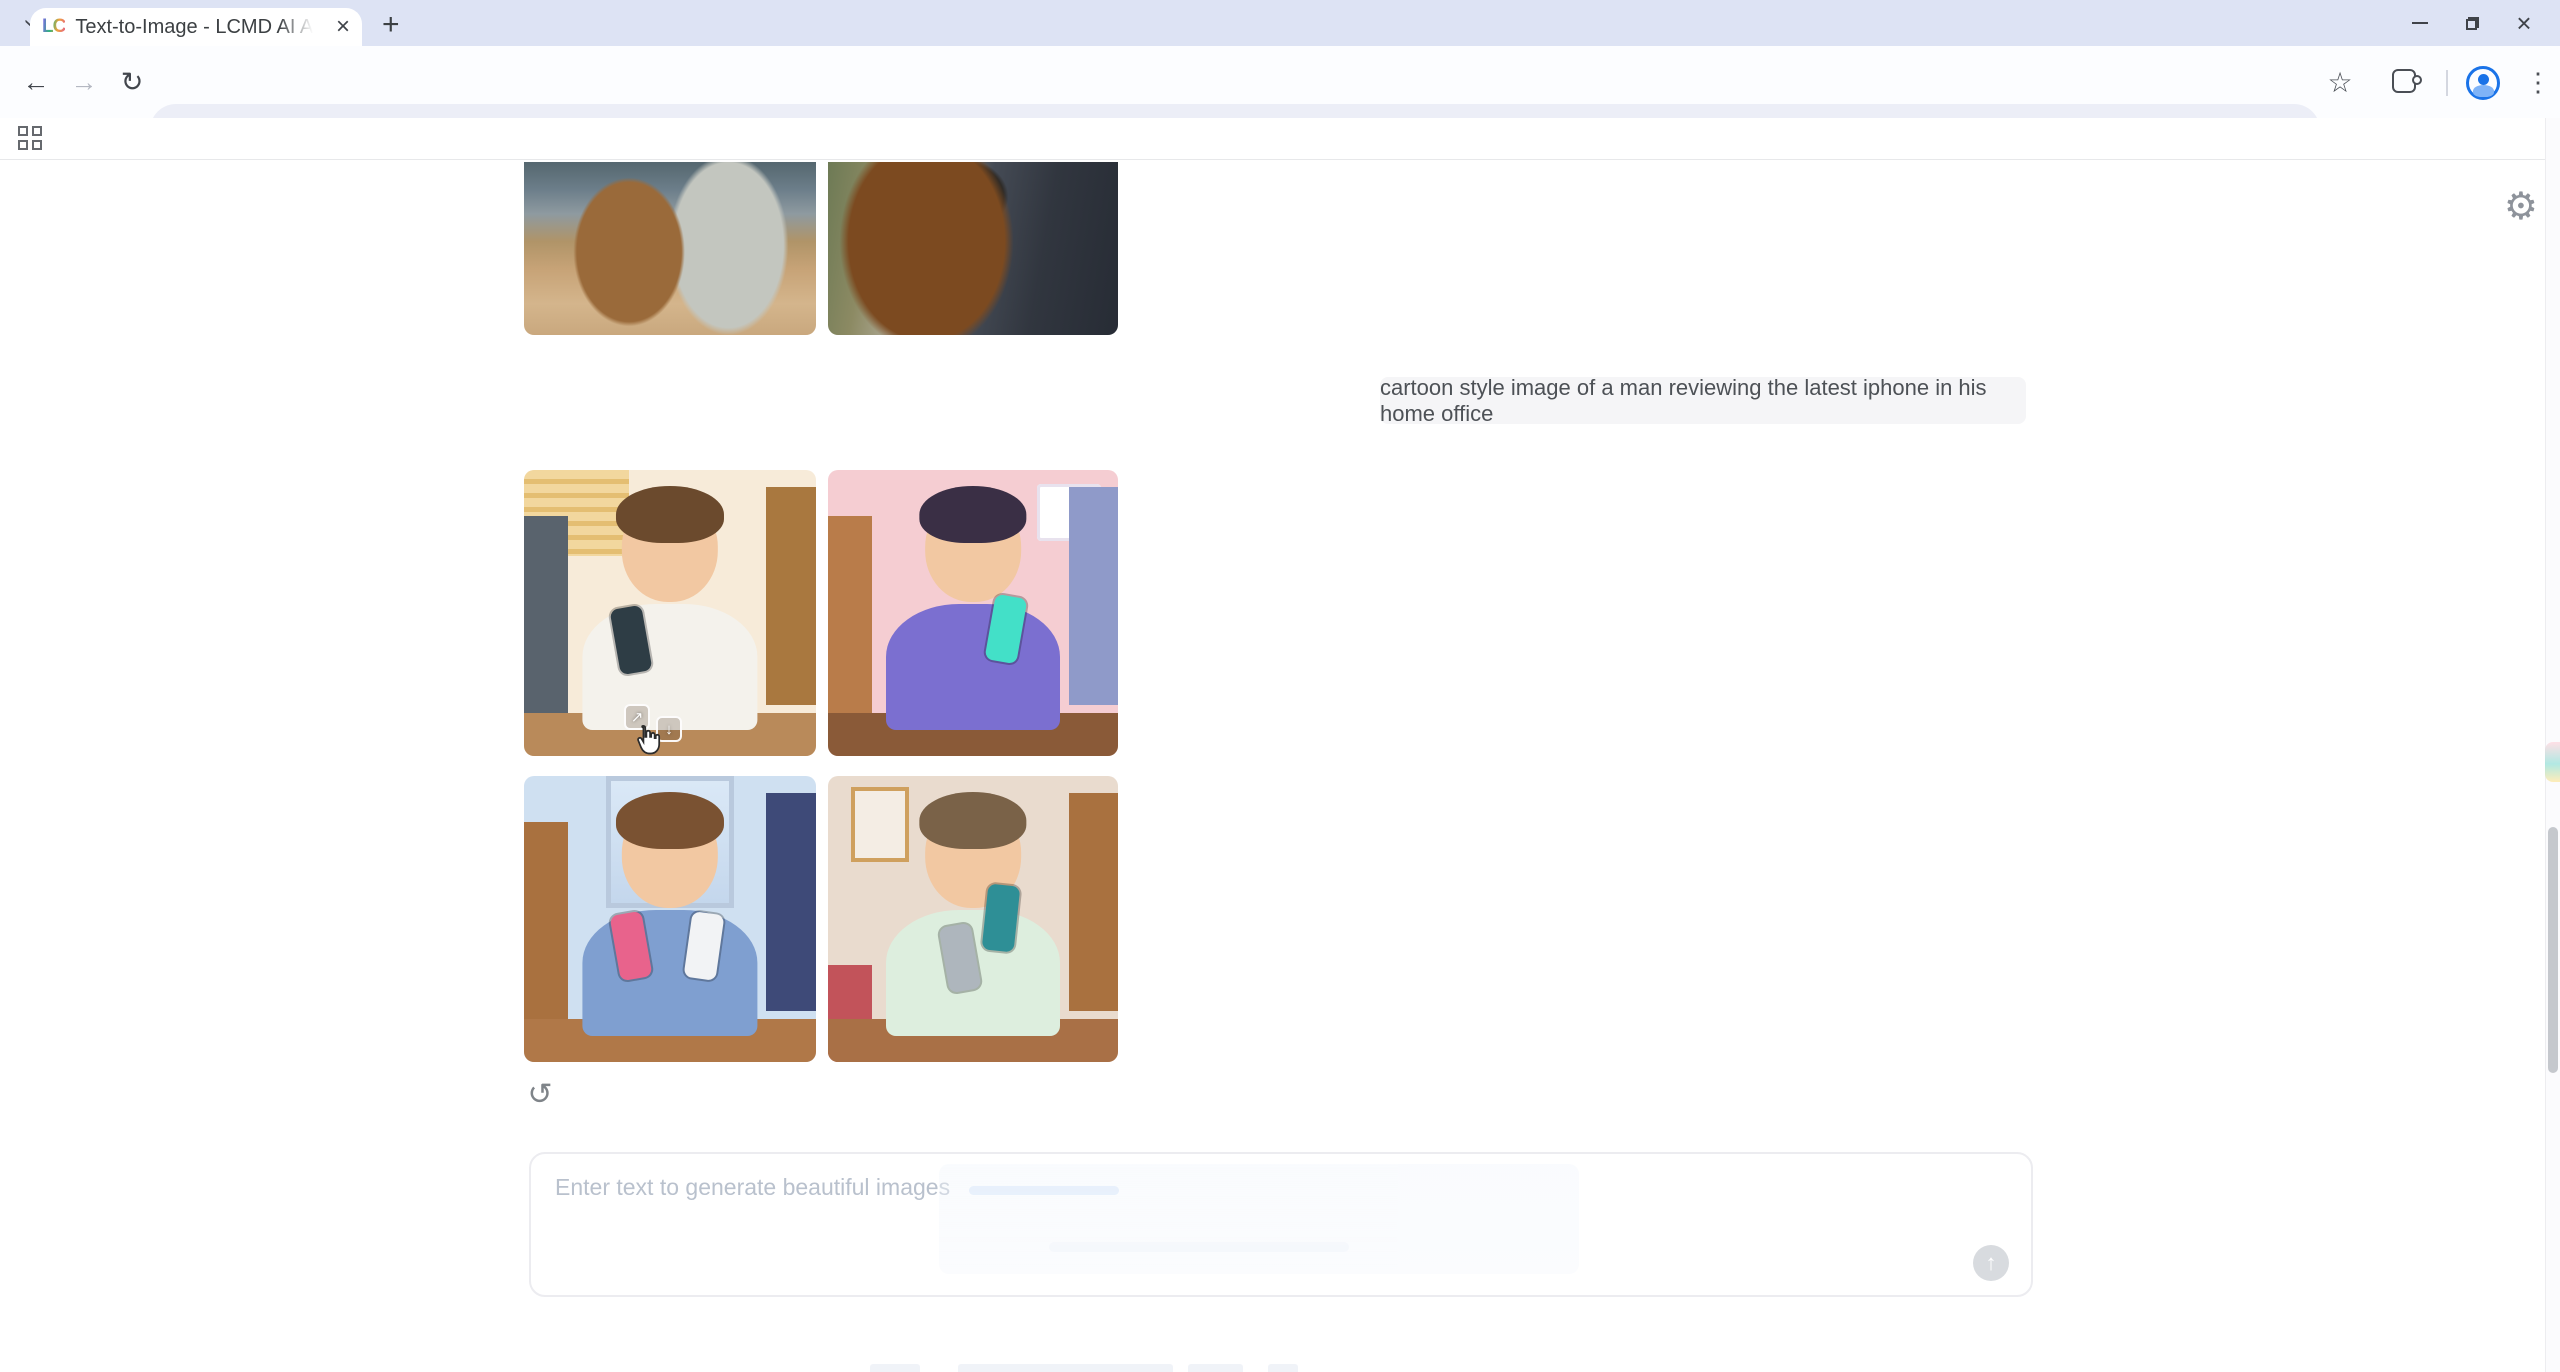 This screenshot has height=1372, width=2560. What do you see at coordinates (2521, 207) in the screenshot?
I see `gear-icon: ⚙` at bounding box center [2521, 207].